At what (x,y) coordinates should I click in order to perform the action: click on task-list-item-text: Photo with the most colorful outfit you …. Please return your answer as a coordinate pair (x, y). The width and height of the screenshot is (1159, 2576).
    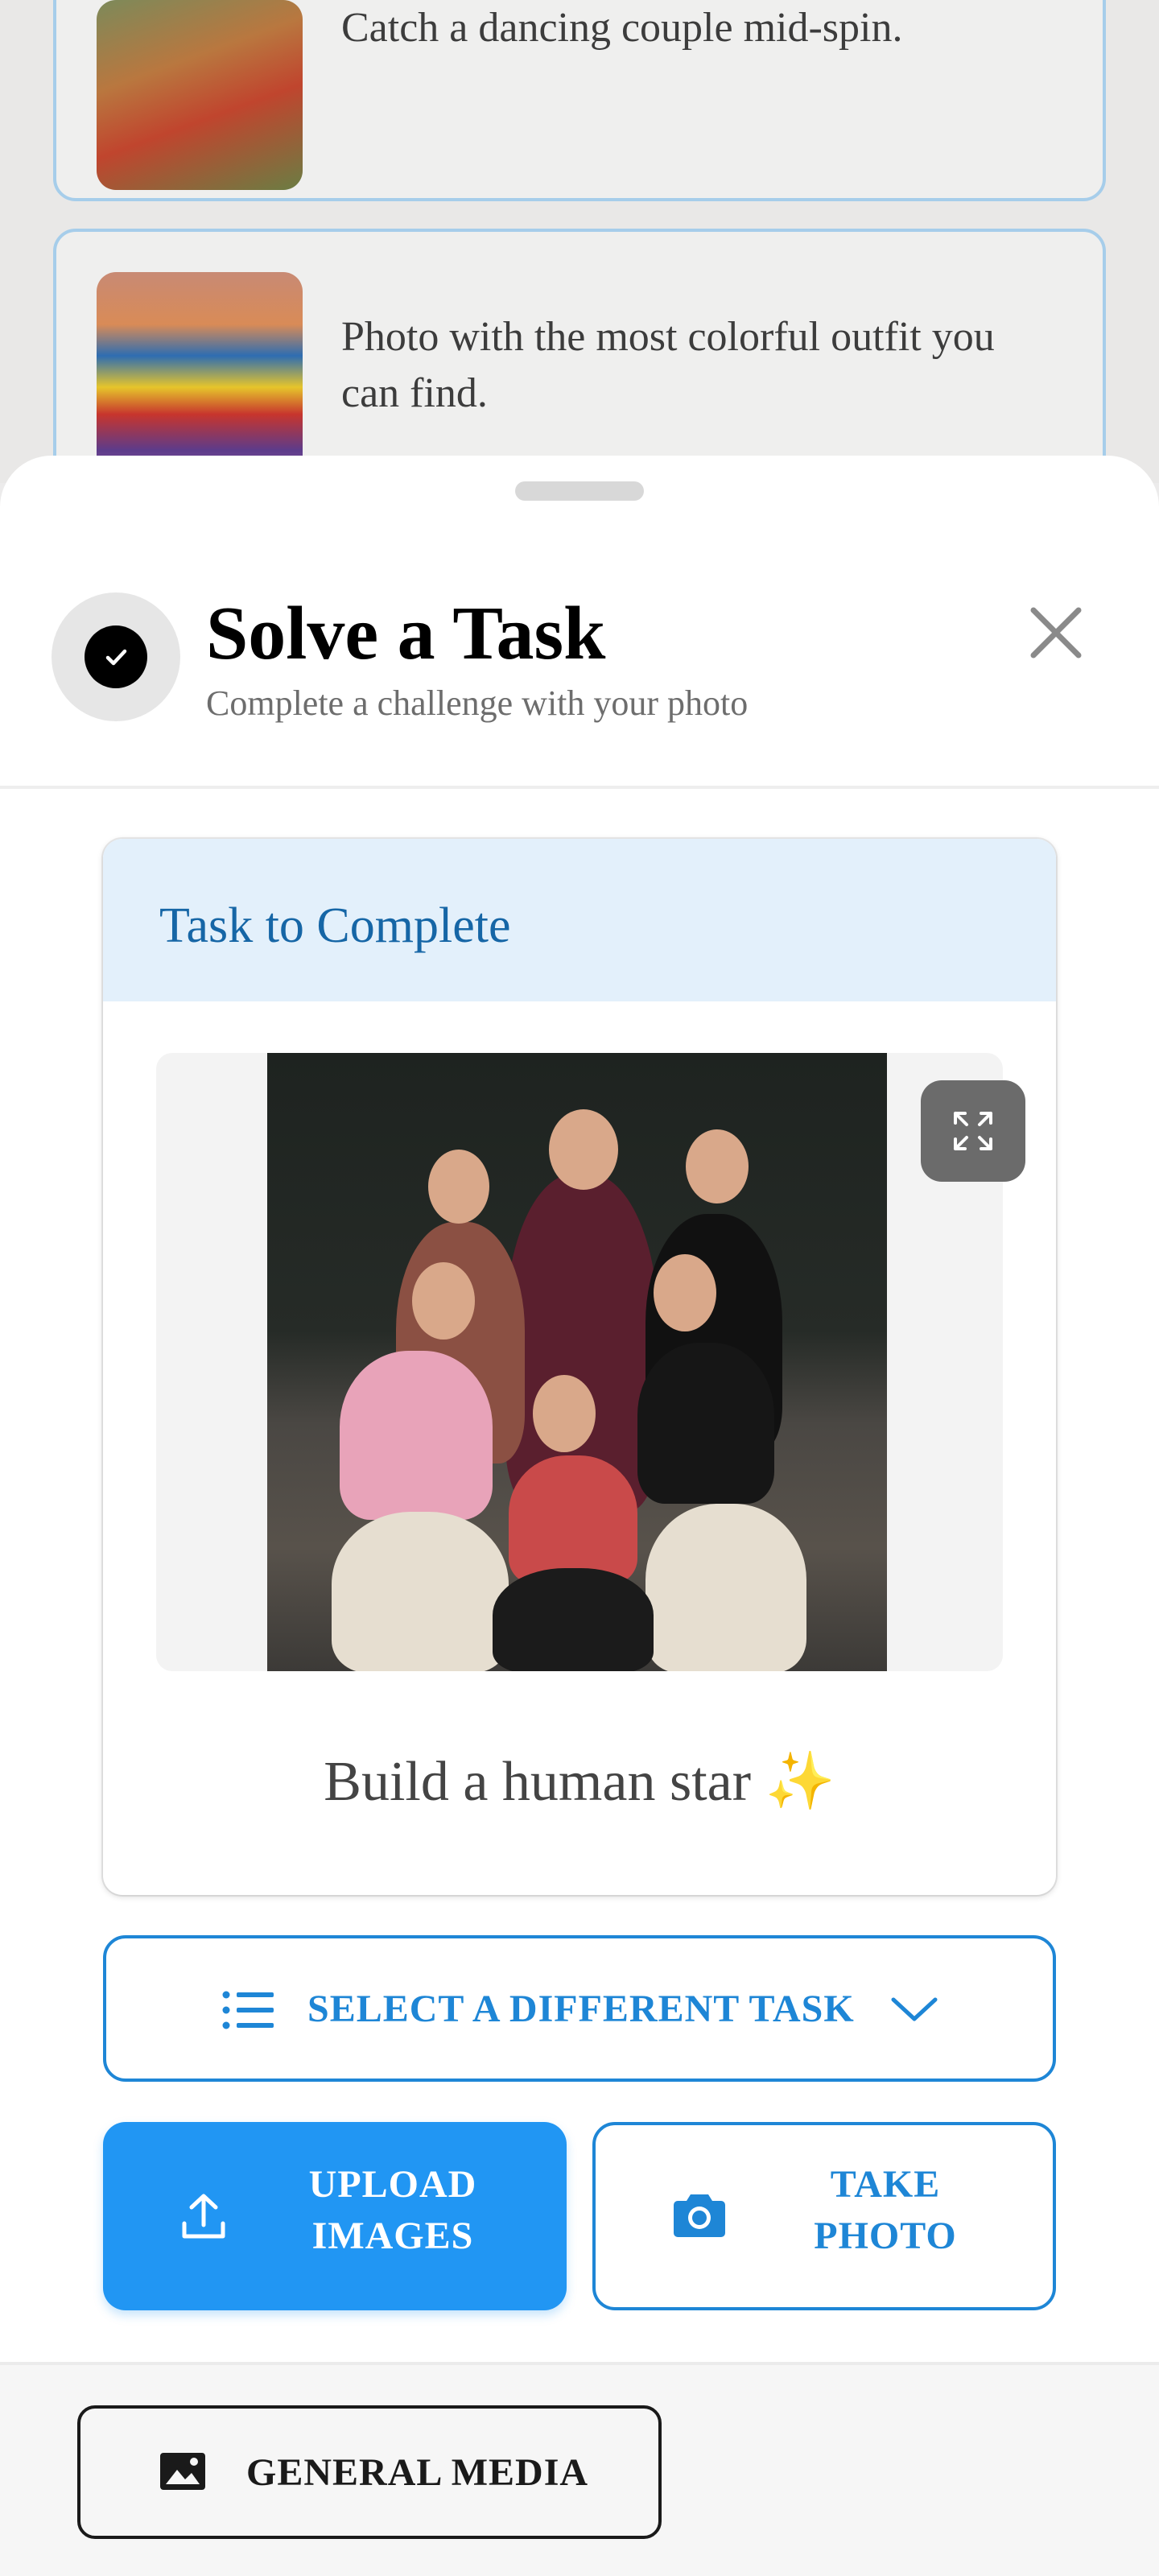
    Looking at the image, I should click on (668, 365).